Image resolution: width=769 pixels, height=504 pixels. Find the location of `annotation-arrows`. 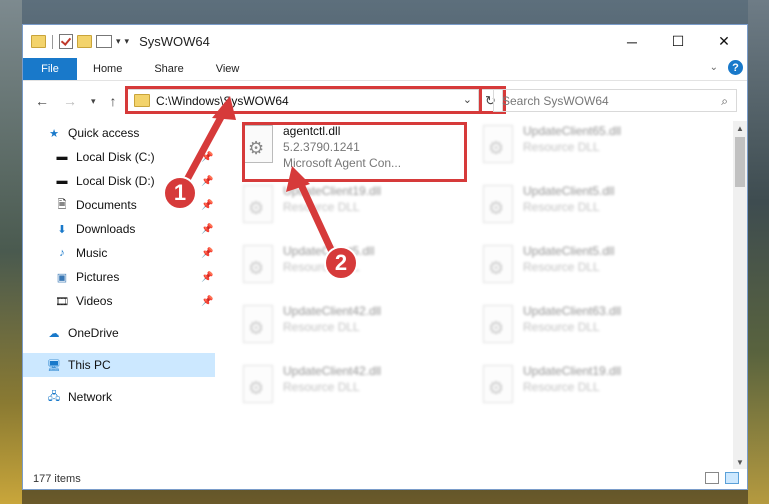

annotation-arrows is located at coordinates (258, 178).